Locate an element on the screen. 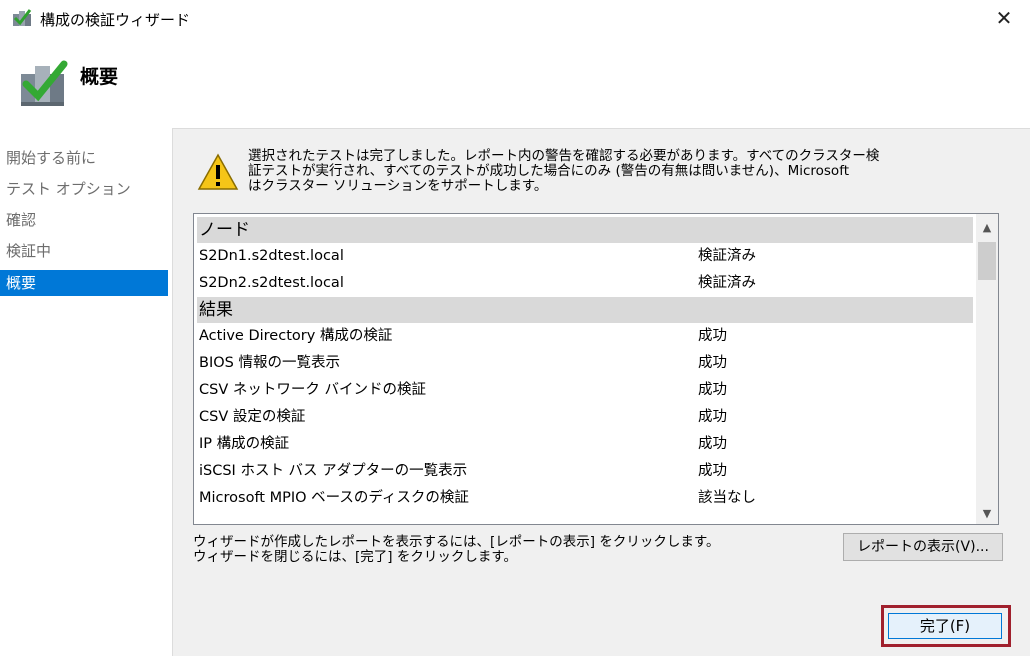 Image resolution: width=1030 pixels, height=656 pixels. footer-line: ウィザードを閉じるには、[完了] をクリックします。 is located at coordinates (355, 557).